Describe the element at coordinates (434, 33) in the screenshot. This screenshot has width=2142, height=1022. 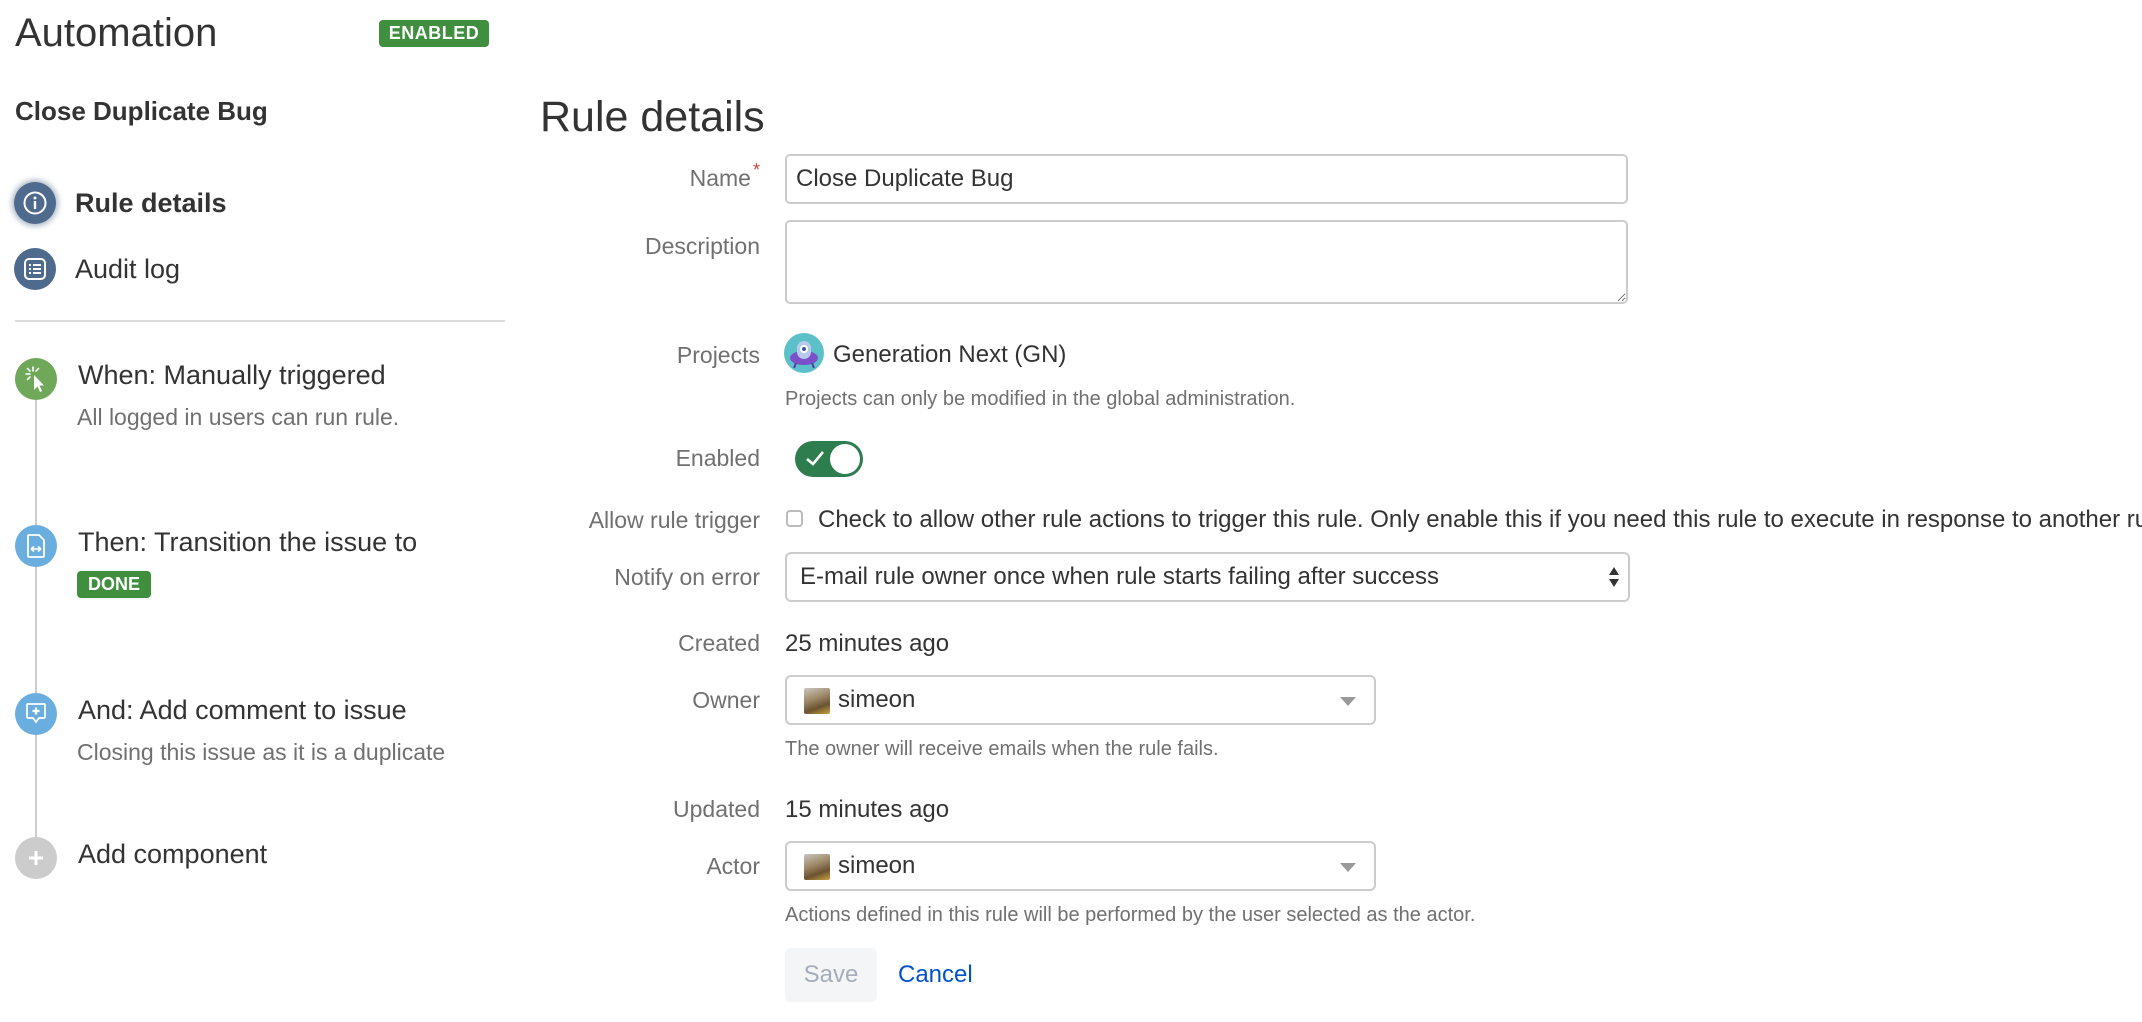
I see `status-badge: ENABLED` at that location.